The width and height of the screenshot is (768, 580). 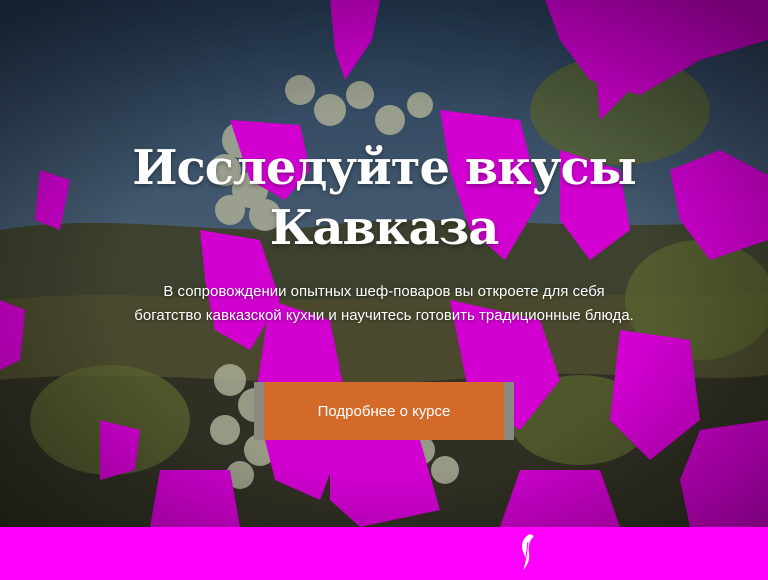 What do you see at coordinates (528, 552) in the screenshot?
I see `feather-logo-icon` at bounding box center [528, 552].